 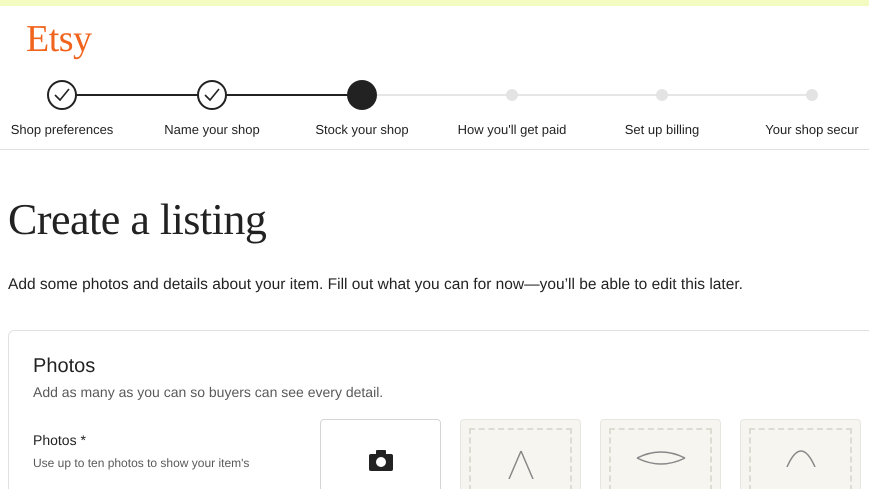 I want to click on step-label: Shop preferences, so click(x=62, y=129).